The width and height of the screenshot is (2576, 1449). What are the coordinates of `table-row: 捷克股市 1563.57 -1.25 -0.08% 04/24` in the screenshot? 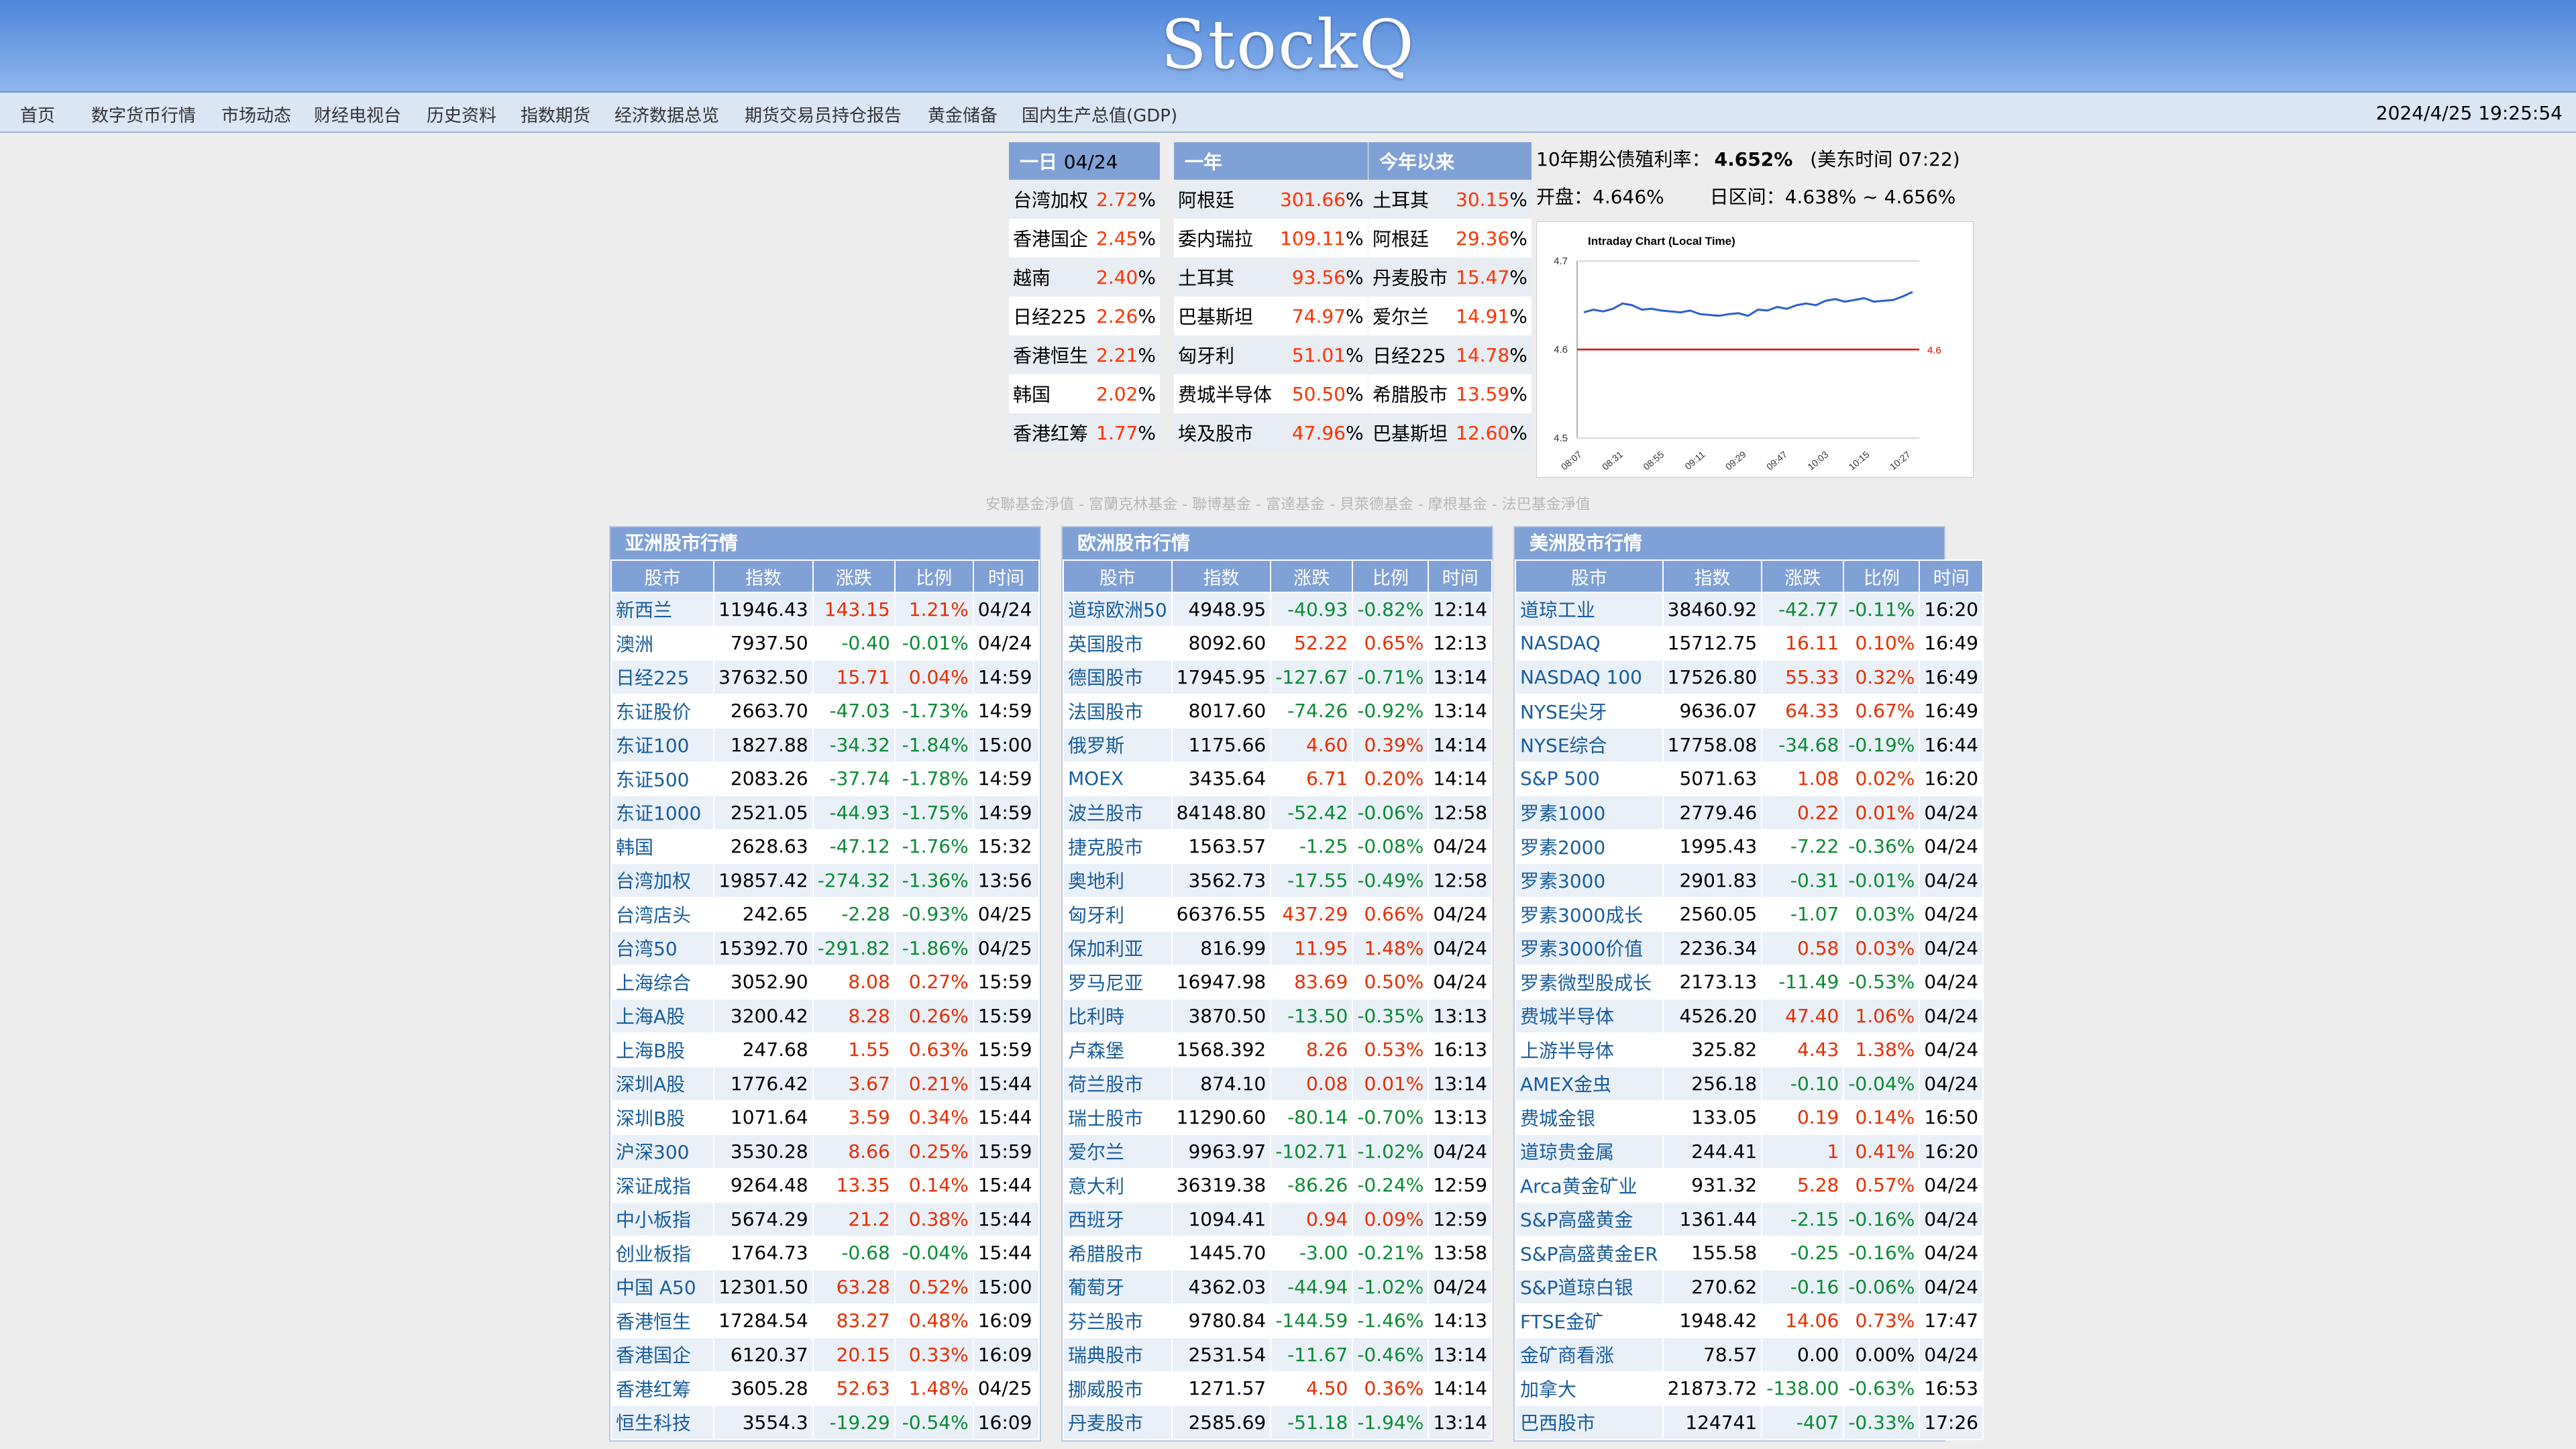 It's located at (1278, 846).